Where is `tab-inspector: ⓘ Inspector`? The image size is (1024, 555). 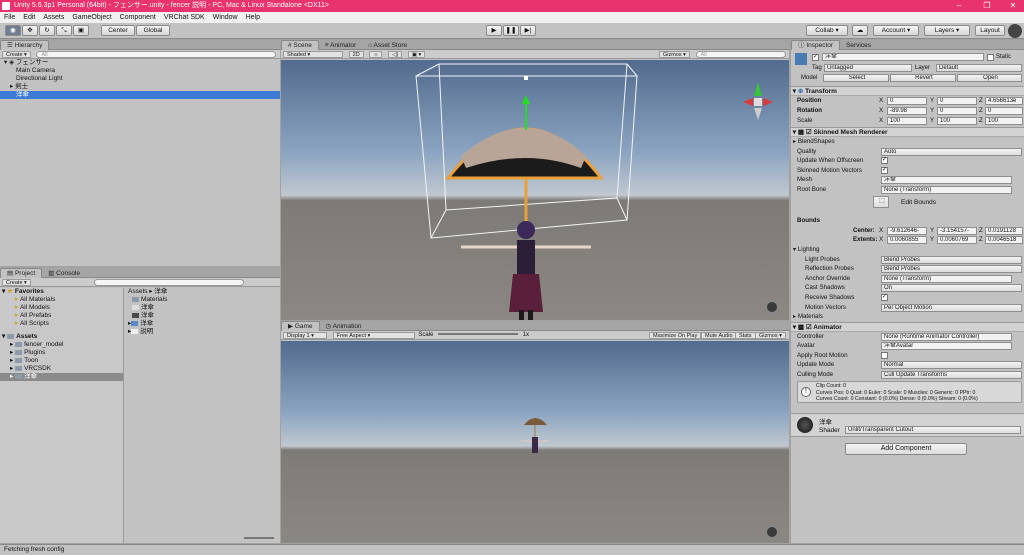
tab-inspector: ⓘ Inspector is located at coordinates (816, 45).